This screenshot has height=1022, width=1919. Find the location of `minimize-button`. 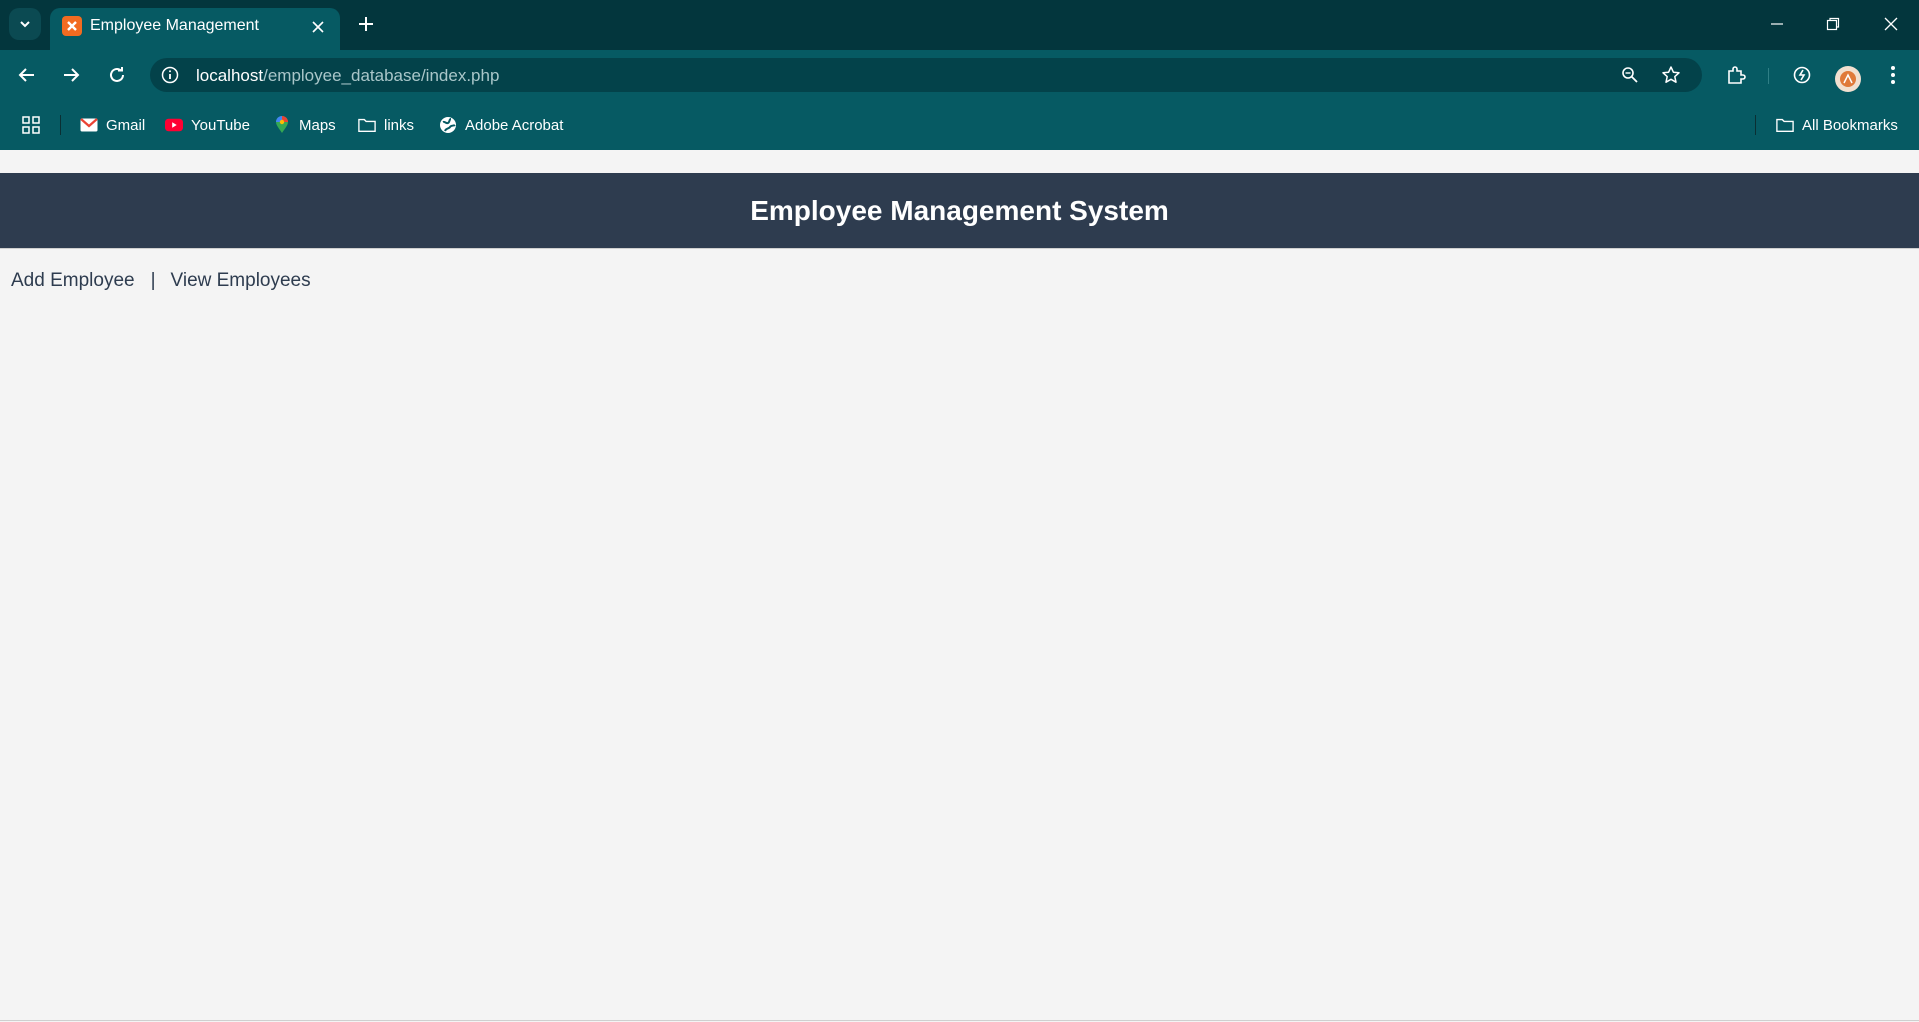

minimize-button is located at coordinates (1777, 24).